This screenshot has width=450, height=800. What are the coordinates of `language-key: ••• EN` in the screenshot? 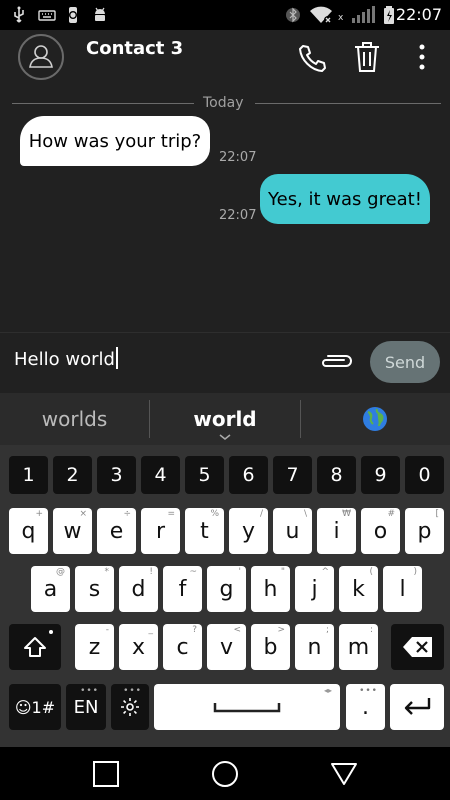 It's located at (86, 707).